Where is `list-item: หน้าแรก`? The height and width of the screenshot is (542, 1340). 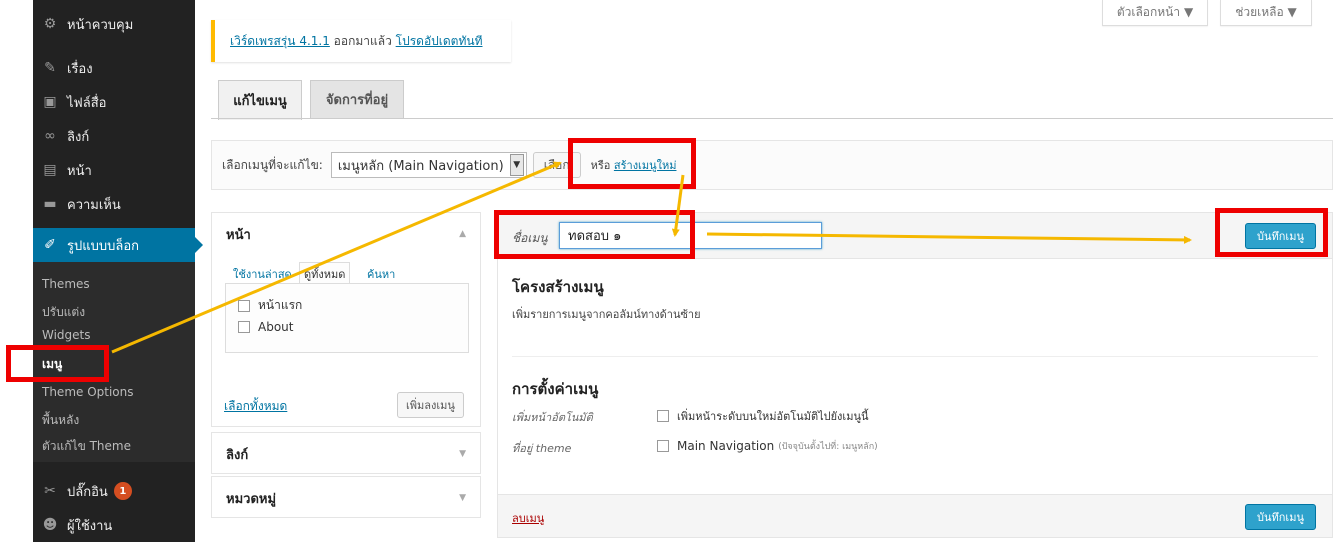 list-item: หน้าแรก is located at coordinates (270, 305).